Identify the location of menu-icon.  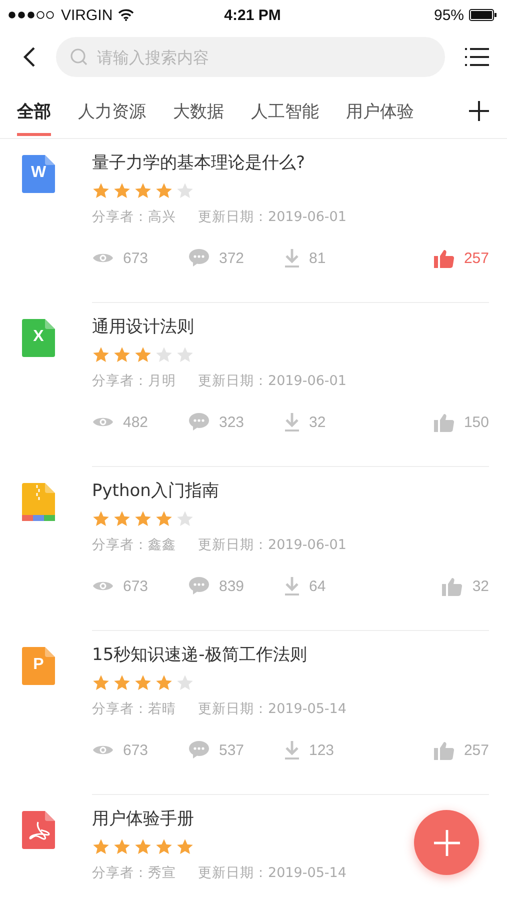
(477, 57).